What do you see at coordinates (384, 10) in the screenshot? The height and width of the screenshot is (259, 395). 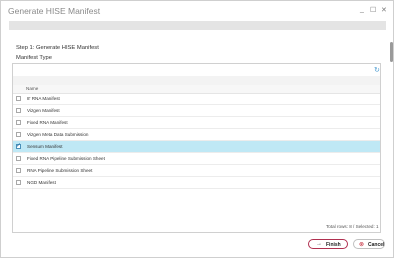 I see `close-icon: ✕` at bounding box center [384, 10].